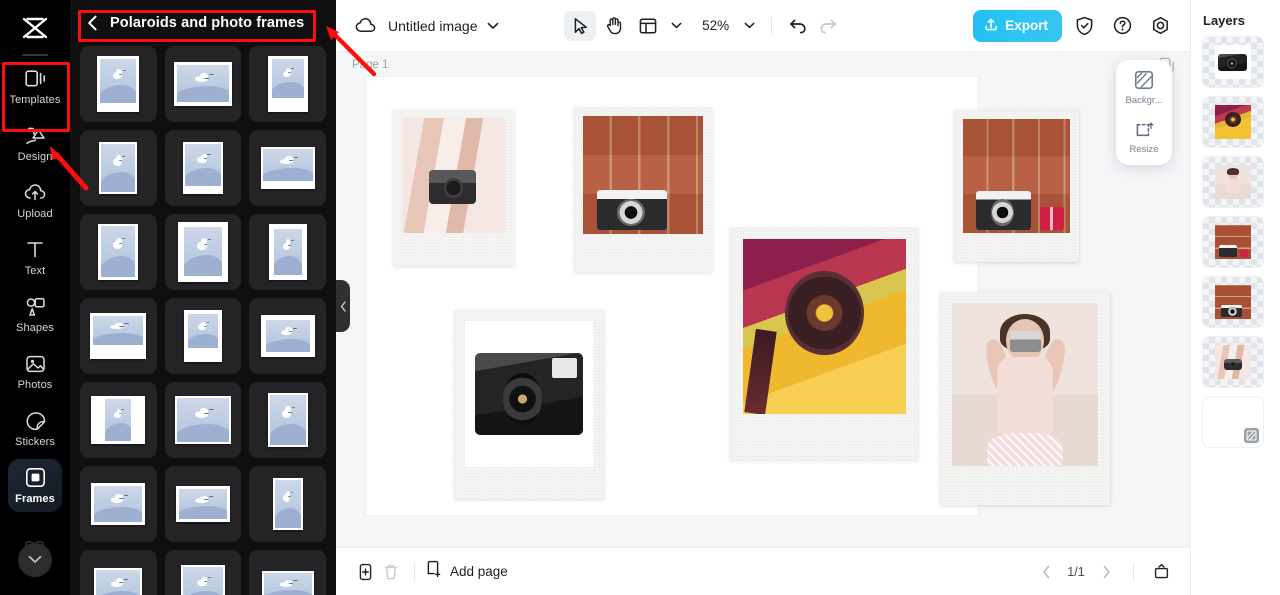  Describe the element at coordinates (1017, 25) in the screenshot. I see `export-button: Export` at that location.